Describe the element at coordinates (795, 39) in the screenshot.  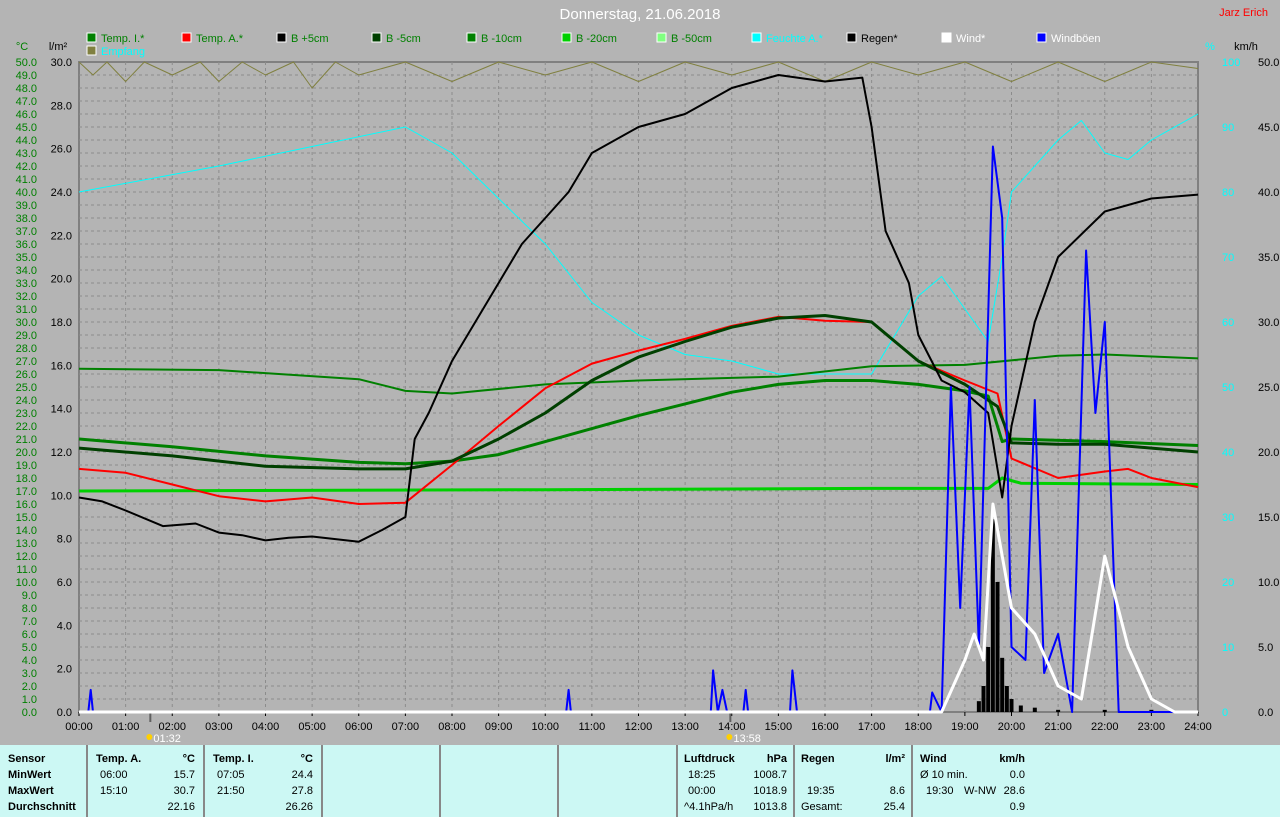
I see `legend-label: Feuchte A.*` at that location.